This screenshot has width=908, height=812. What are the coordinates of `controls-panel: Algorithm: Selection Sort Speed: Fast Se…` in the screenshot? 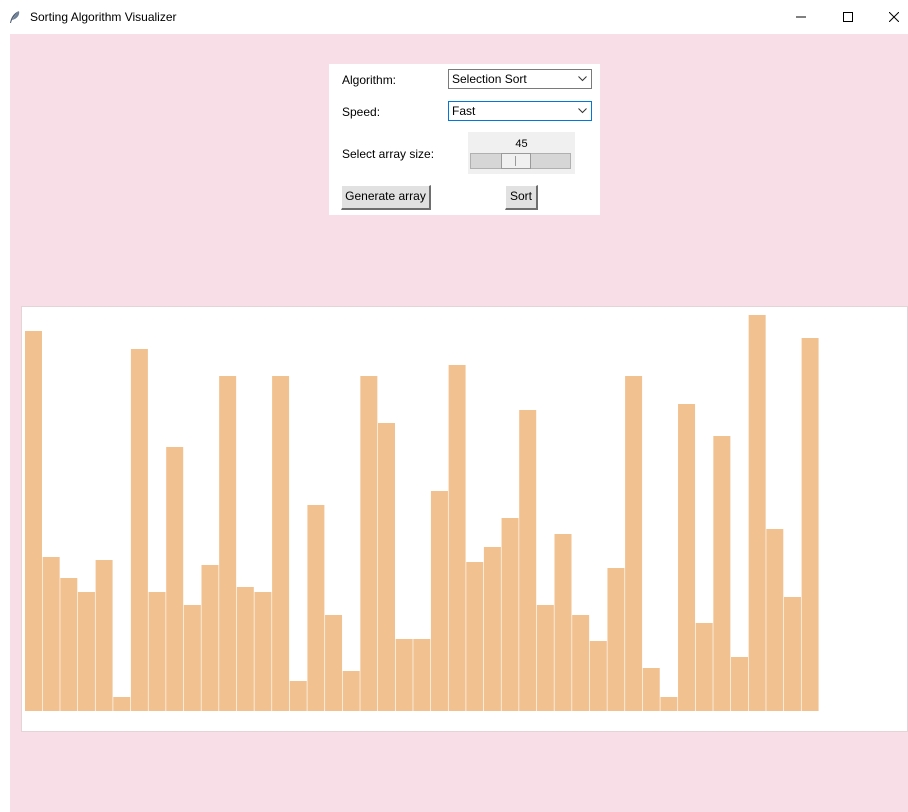 It's located at (464, 139).